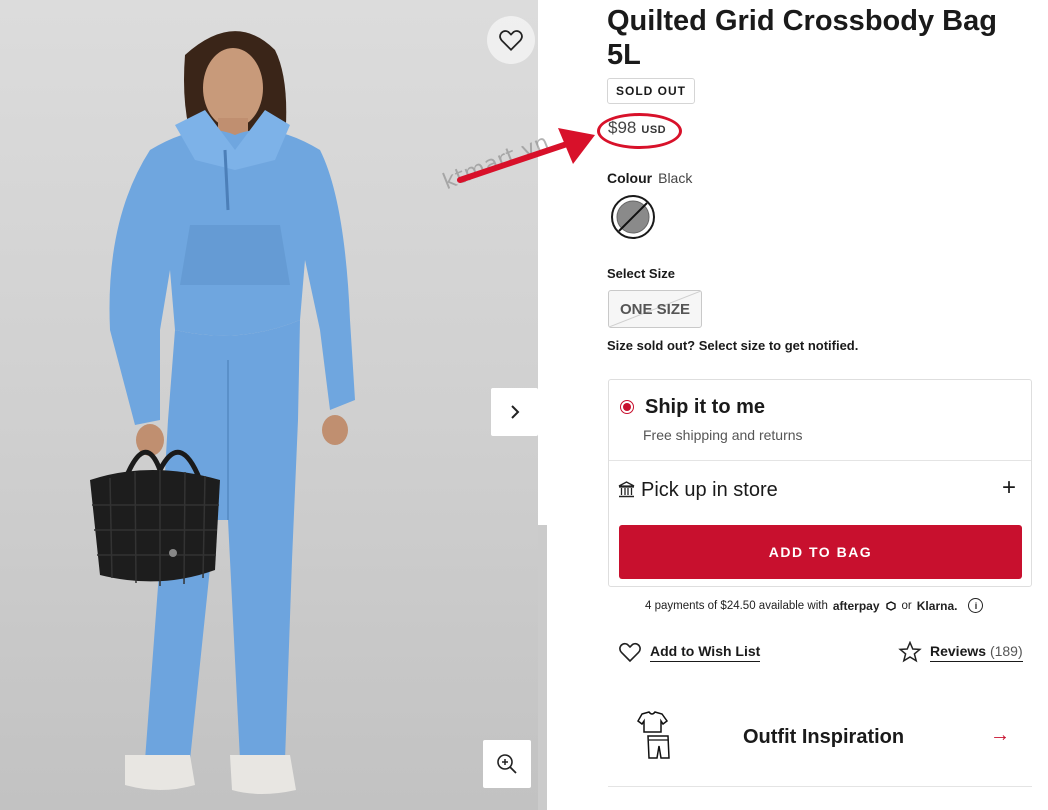 The image size is (1048, 810). I want to click on price-annotation-circle, so click(639, 131).